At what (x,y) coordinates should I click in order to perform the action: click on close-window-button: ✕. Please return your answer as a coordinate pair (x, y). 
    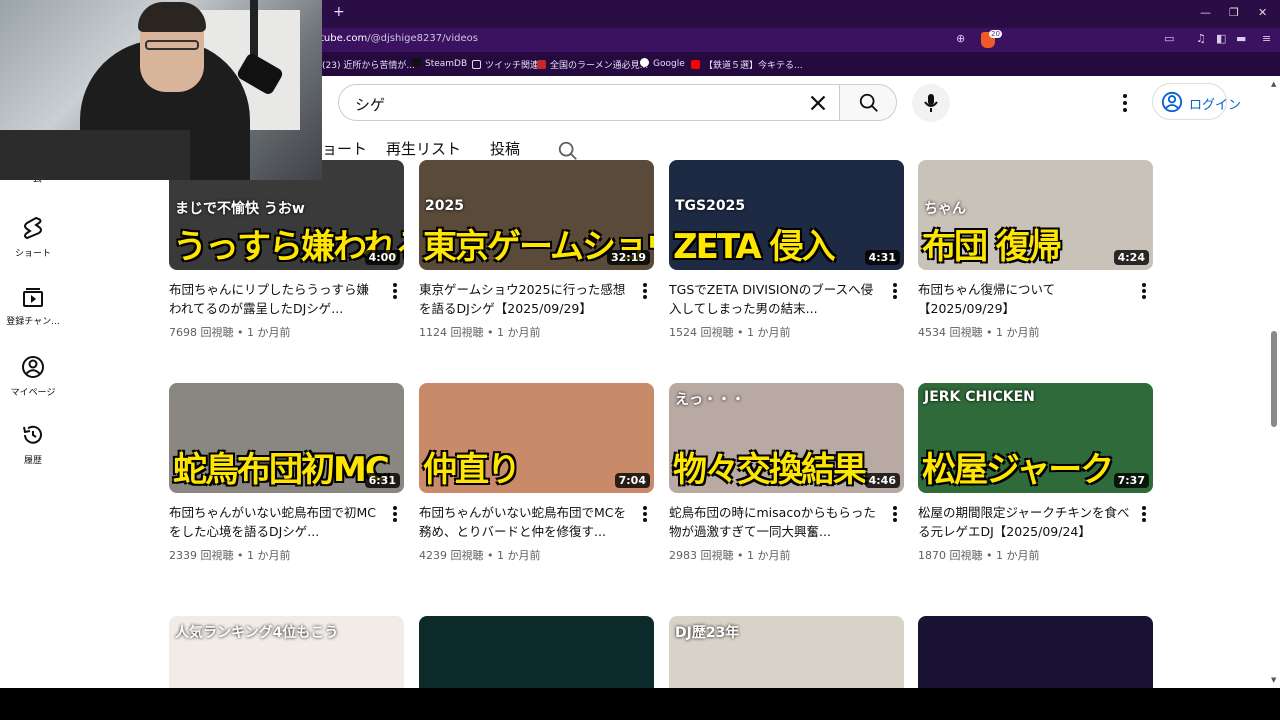
    Looking at the image, I should click on (1262, 12).